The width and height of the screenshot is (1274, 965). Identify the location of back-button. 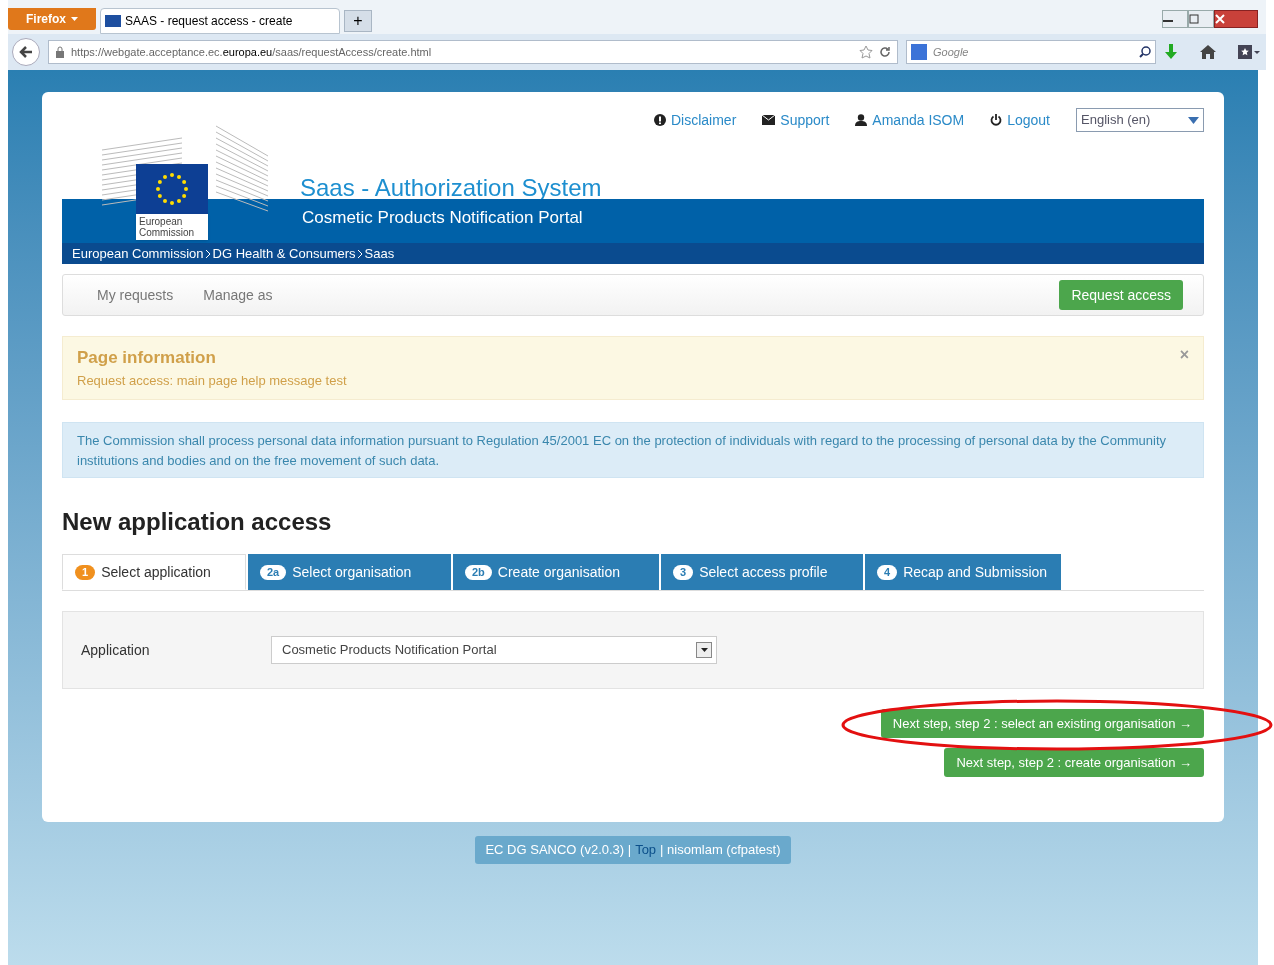
(26, 52).